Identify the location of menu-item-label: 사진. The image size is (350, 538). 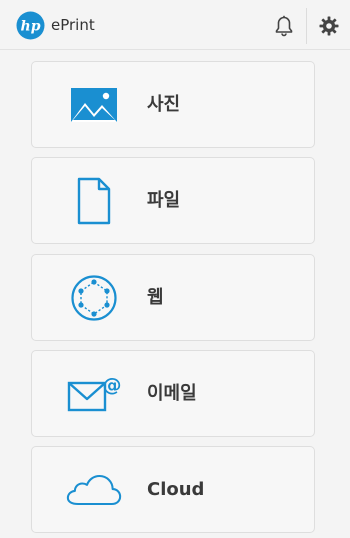
(164, 104).